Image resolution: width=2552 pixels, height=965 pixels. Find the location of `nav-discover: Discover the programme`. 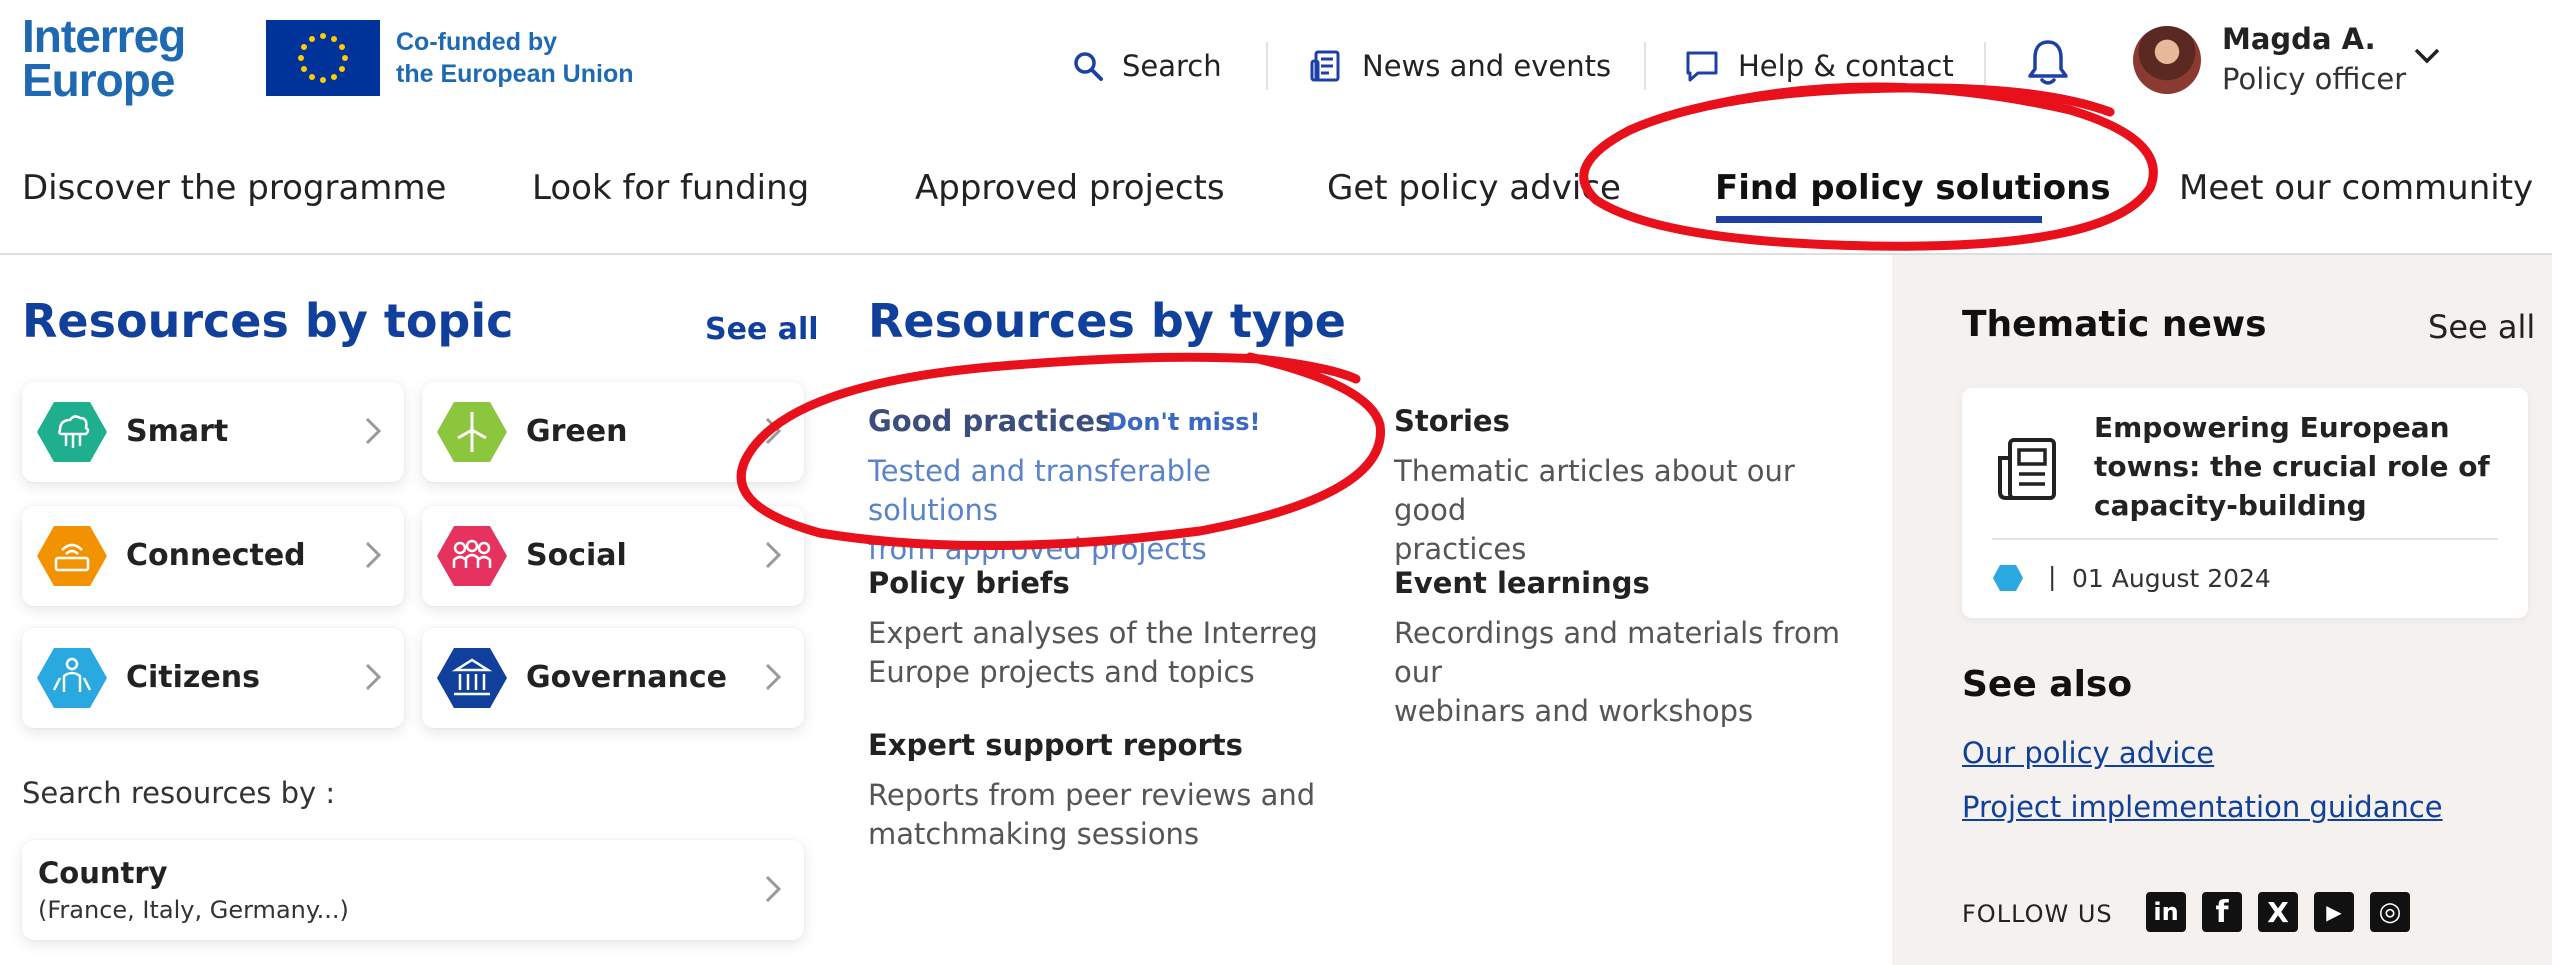

nav-discover: Discover the programme is located at coordinates (234, 188).